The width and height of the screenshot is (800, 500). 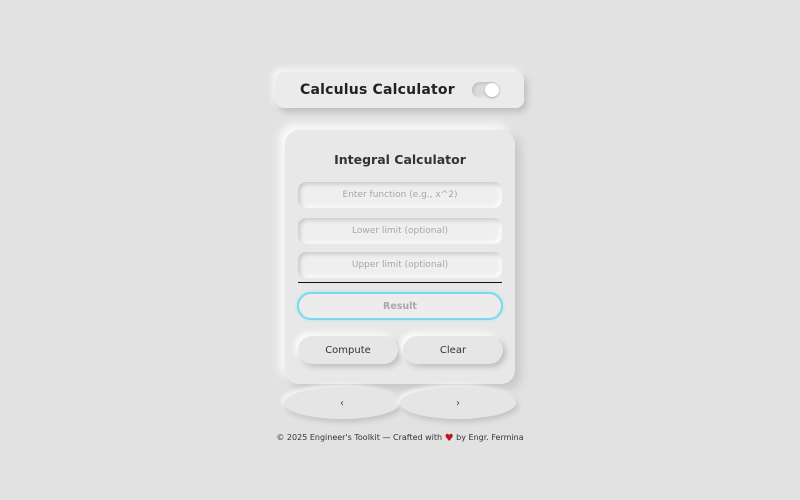 What do you see at coordinates (400, 231) in the screenshot?
I see `lower-limit-input` at bounding box center [400, 231].